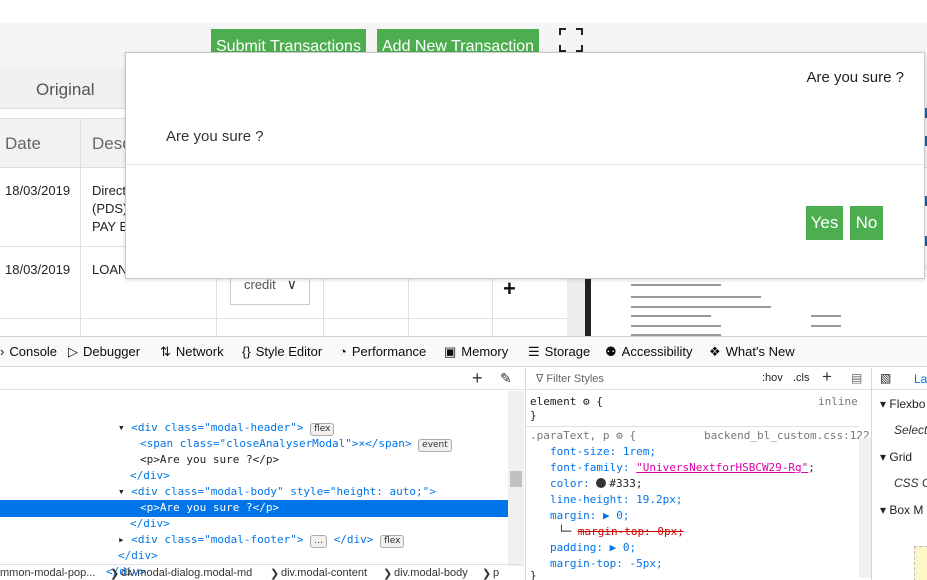 The image size is (927, 580). I want to click on breadcrumb-item: div.modal-content, so click(324, 573).